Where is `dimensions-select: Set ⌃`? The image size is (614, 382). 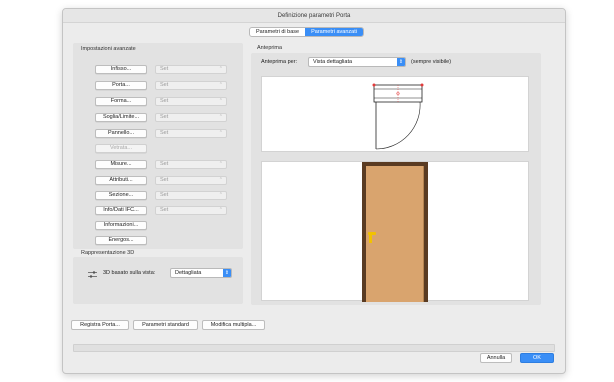 dimensions-select: Set ⌃ is located at coordinates (191, 164).